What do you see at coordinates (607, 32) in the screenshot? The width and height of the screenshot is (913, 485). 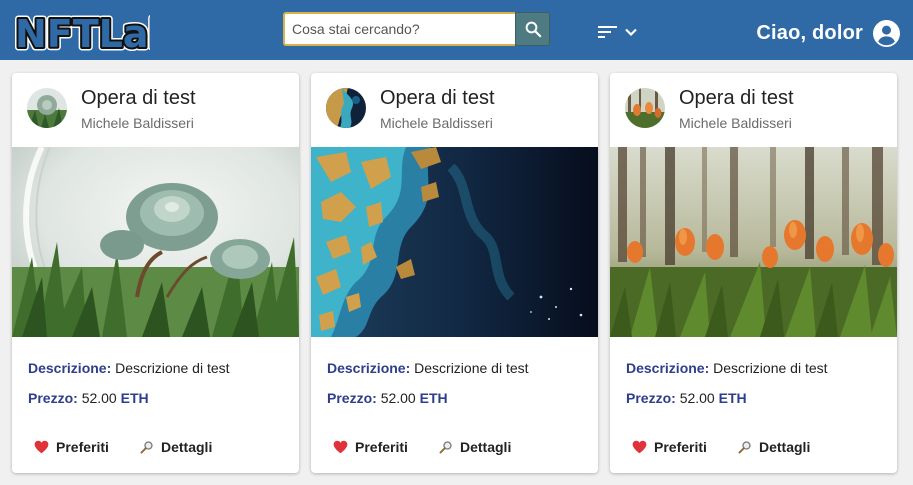 I see `sort-icon` at bounding box center [607, 32].